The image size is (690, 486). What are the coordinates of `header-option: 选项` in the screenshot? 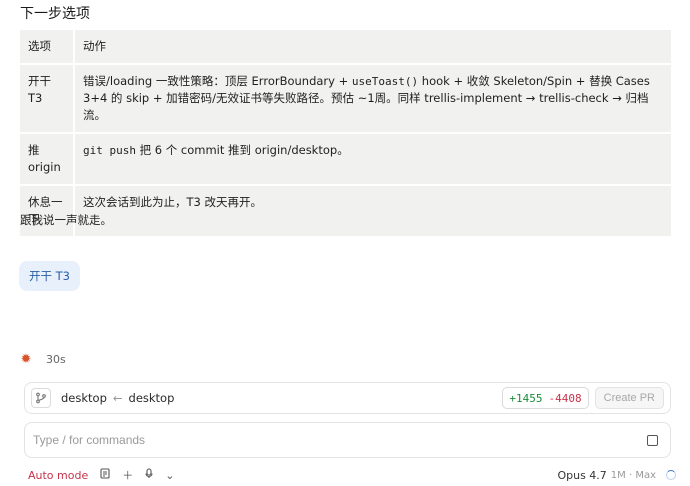 It's located at (47, 46).